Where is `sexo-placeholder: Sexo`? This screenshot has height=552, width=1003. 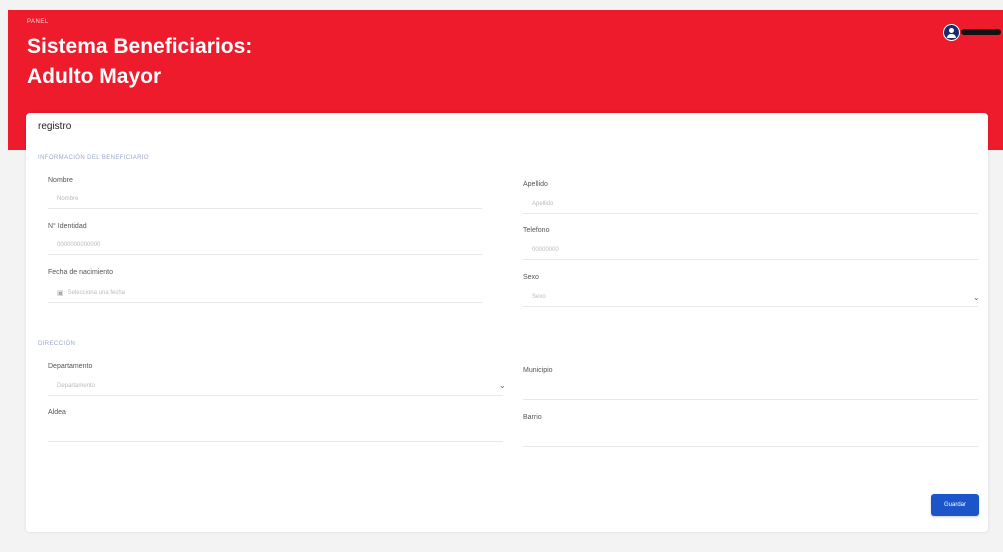
sexo-placeholder: Sexo is located at coordinates (539, 296).